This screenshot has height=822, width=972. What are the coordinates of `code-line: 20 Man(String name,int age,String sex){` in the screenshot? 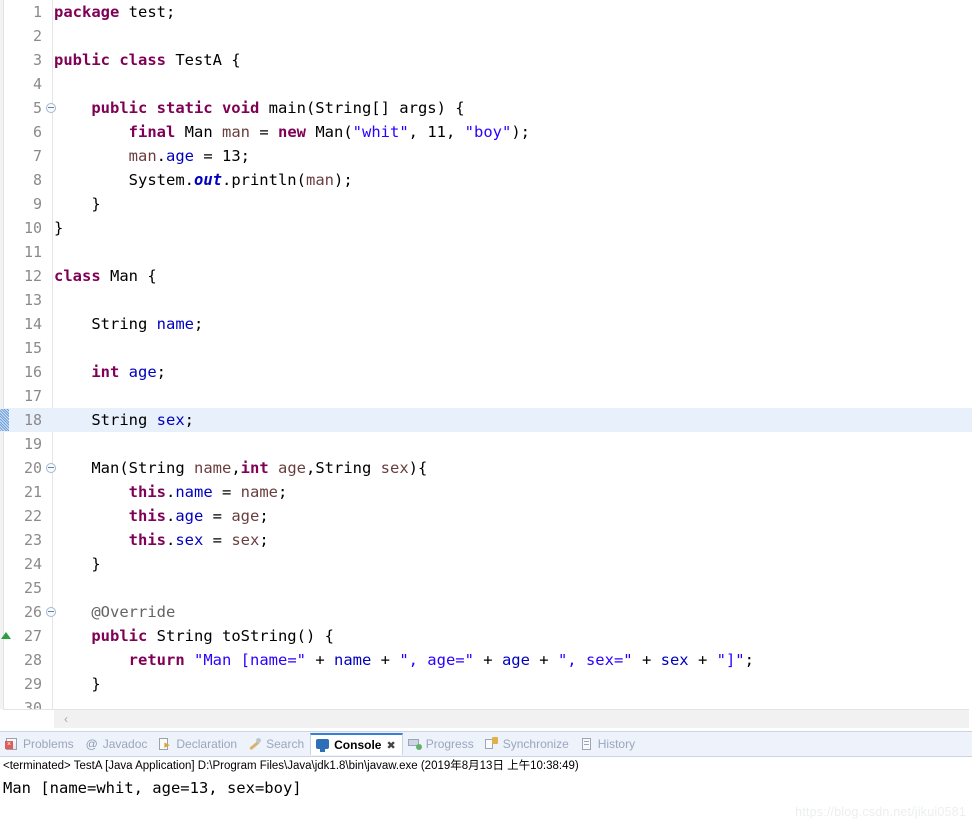 It's located at (486, 468).